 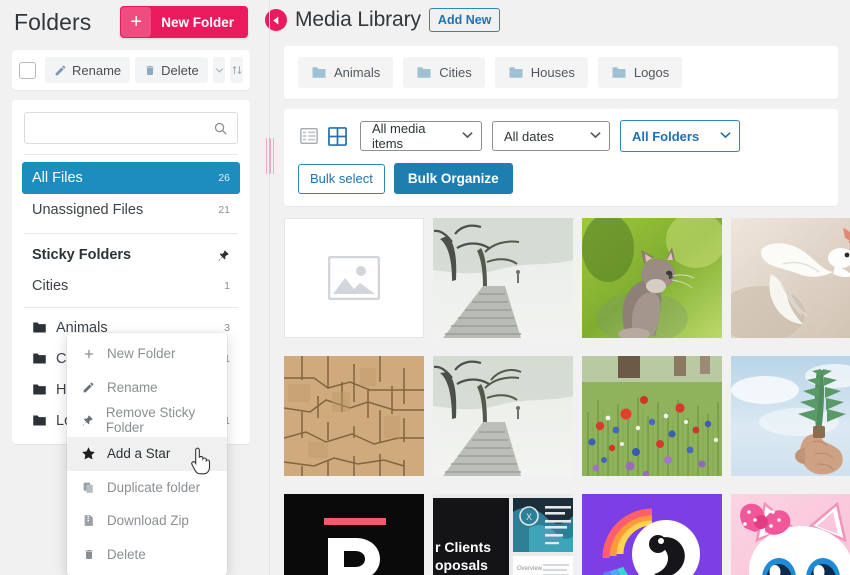 I want to click on star-icon, so click(x=88, y=453).